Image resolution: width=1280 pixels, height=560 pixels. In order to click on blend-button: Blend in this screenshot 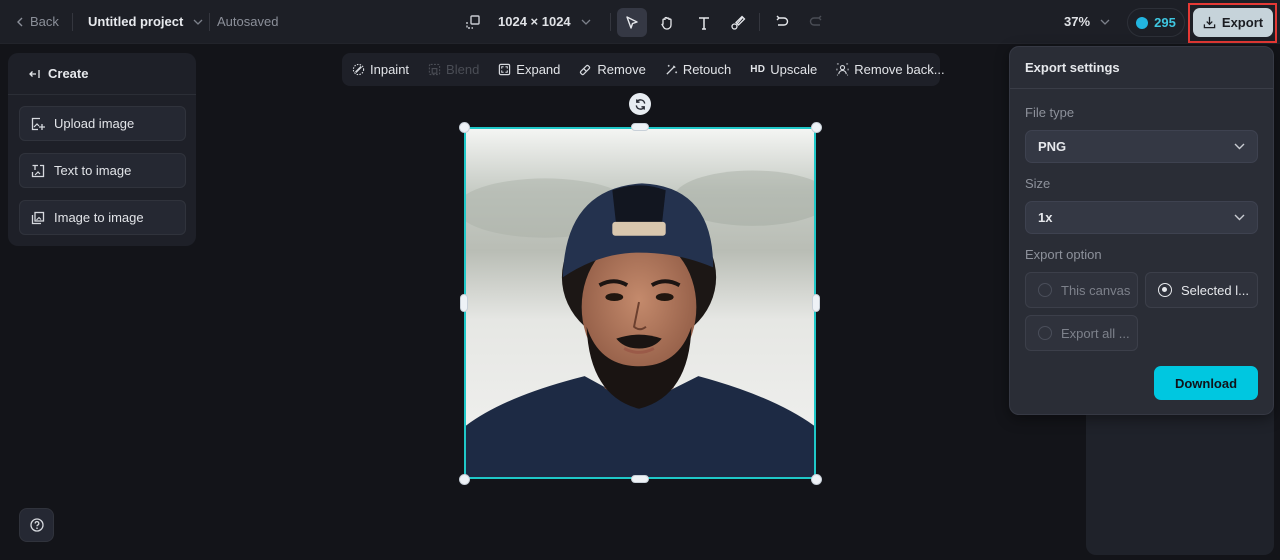, I will do `click(453, 69)`.